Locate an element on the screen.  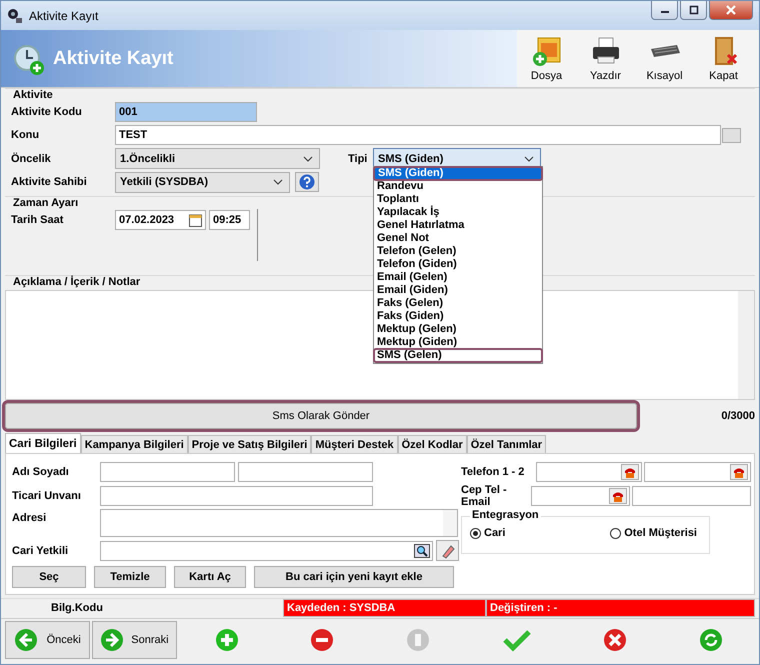
field-label: Cep Tel - Email is located at coordinates (484, 496).